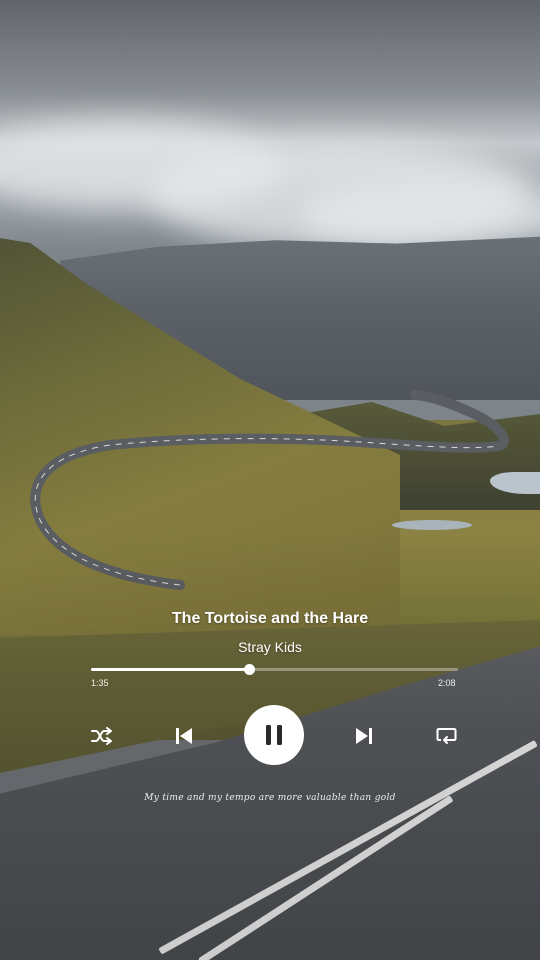 Image resolution: width=540 pixels, height=960 pixels. I want to click on skip-previous-icon, so click(184, 736).